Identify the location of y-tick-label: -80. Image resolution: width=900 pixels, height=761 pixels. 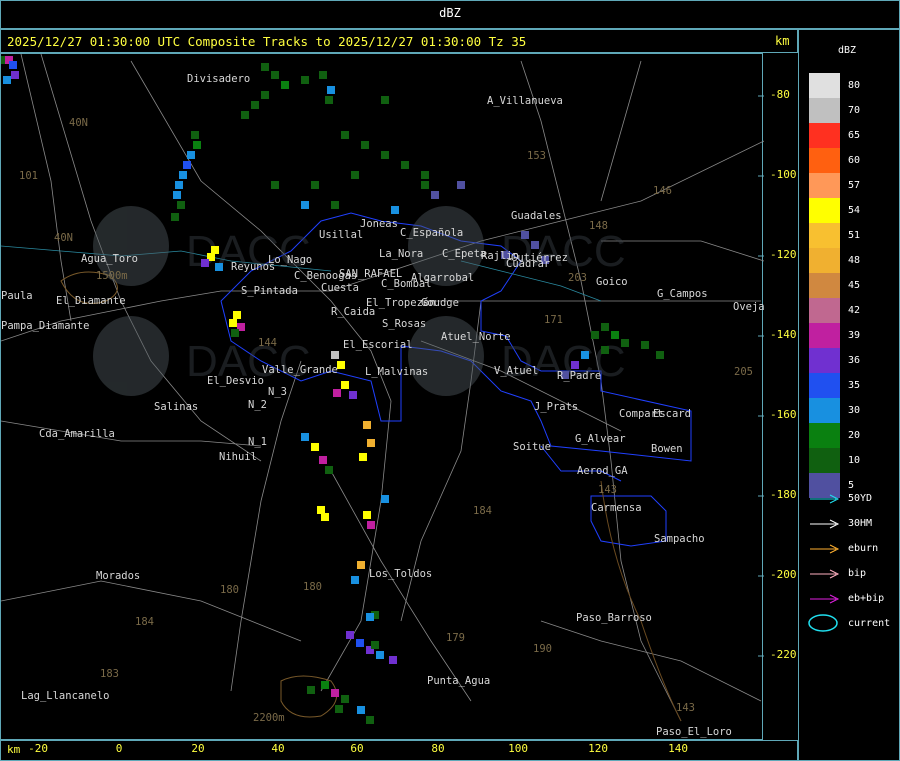
(780, 94).